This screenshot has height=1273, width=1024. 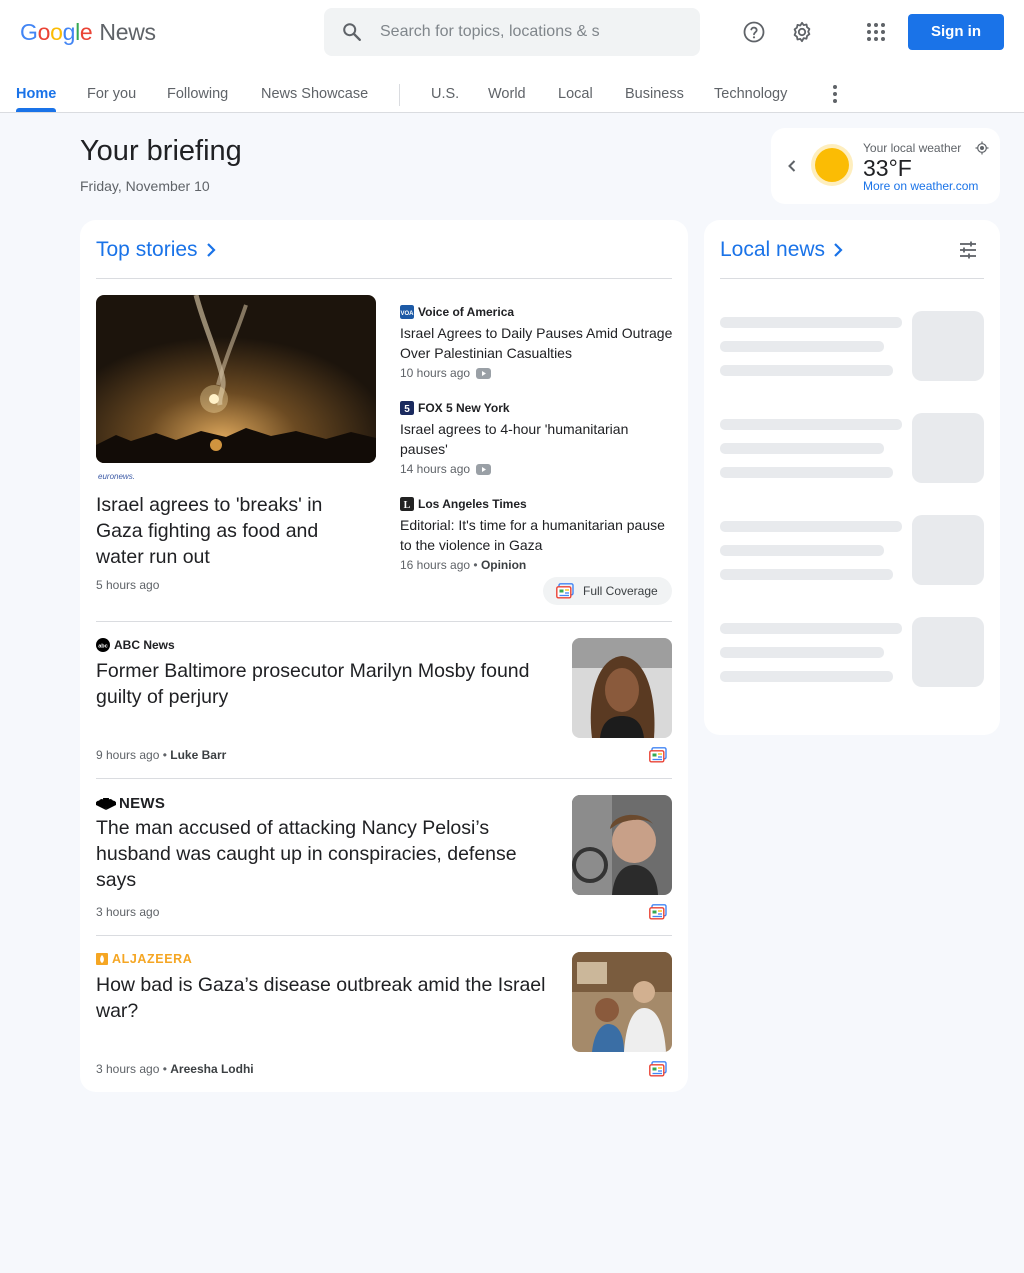 I want to click on aljazeera-logo-icon, so click(x=102, y=959).